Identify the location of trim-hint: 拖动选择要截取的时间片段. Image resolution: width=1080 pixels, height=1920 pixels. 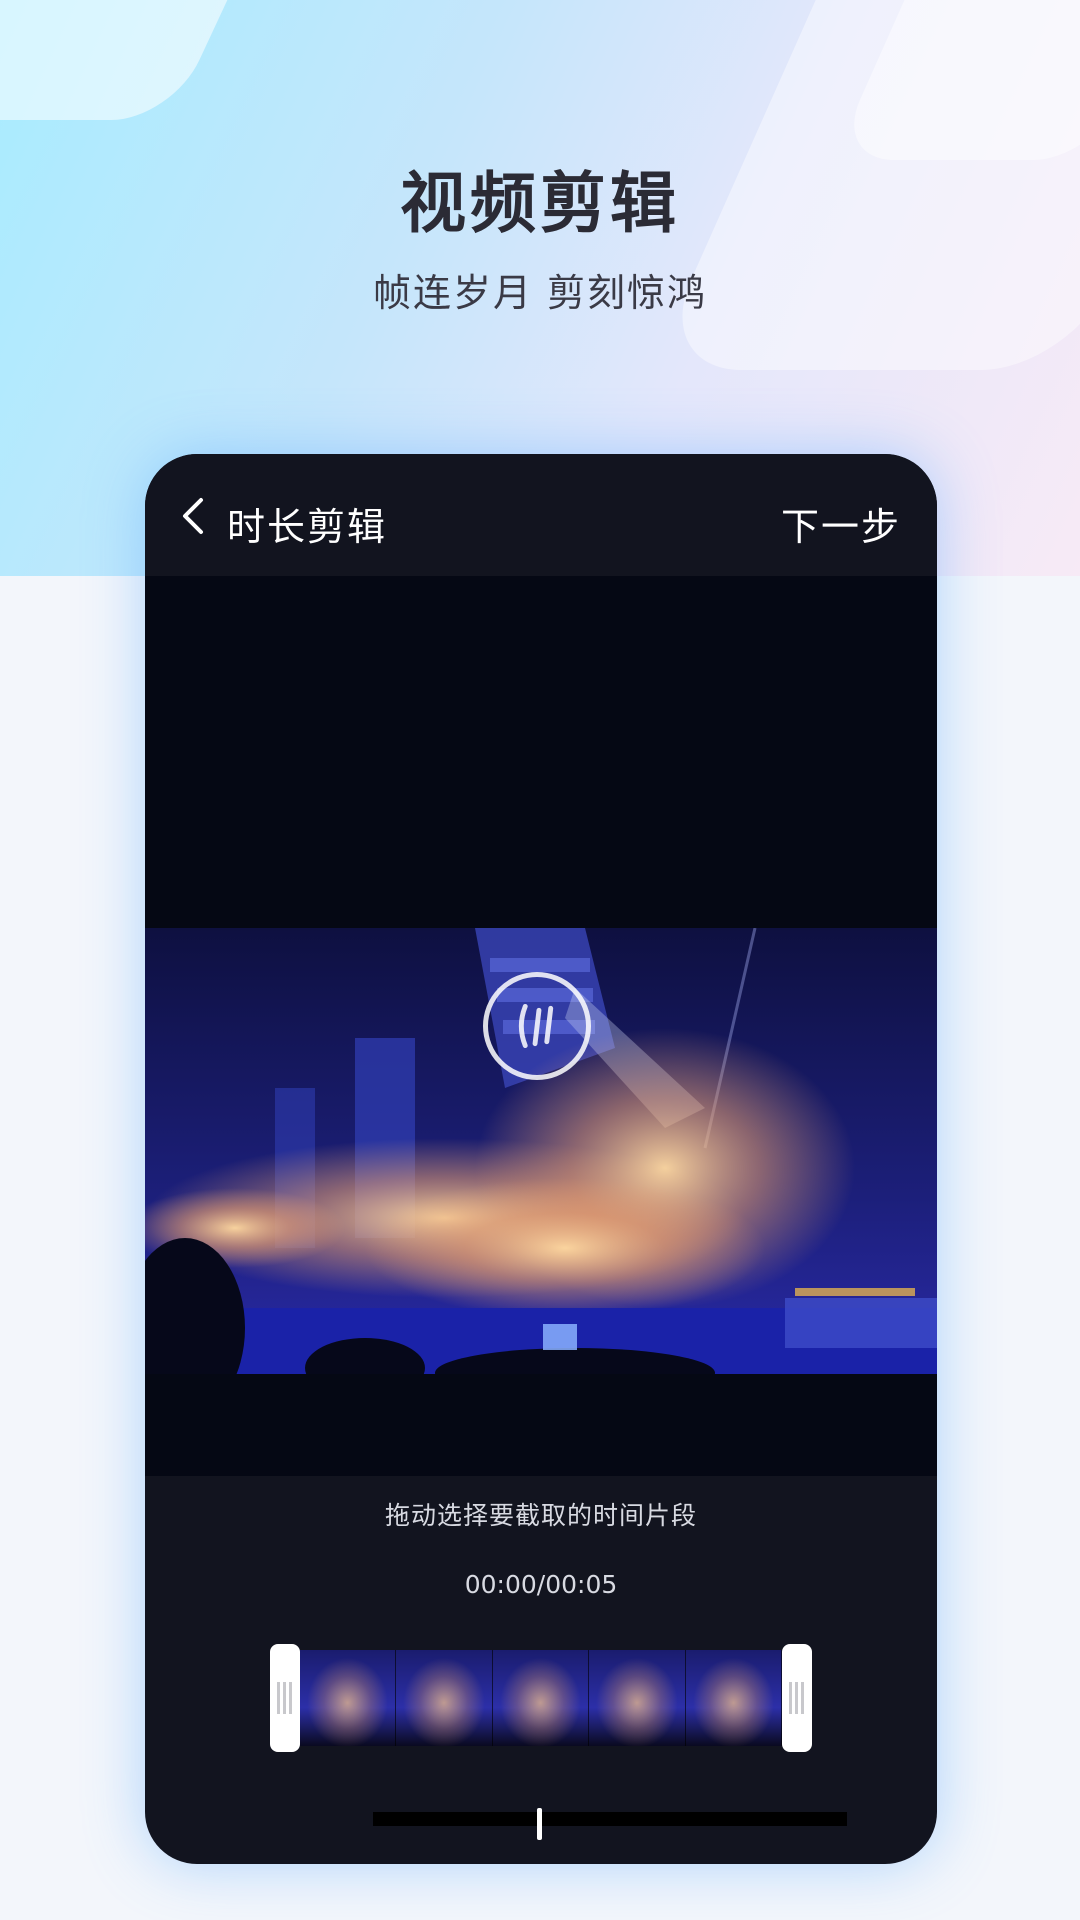
(540, 1515).